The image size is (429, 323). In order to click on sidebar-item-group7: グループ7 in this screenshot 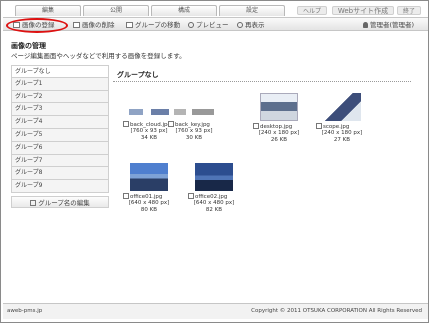, I will do `click(60, 161)`.